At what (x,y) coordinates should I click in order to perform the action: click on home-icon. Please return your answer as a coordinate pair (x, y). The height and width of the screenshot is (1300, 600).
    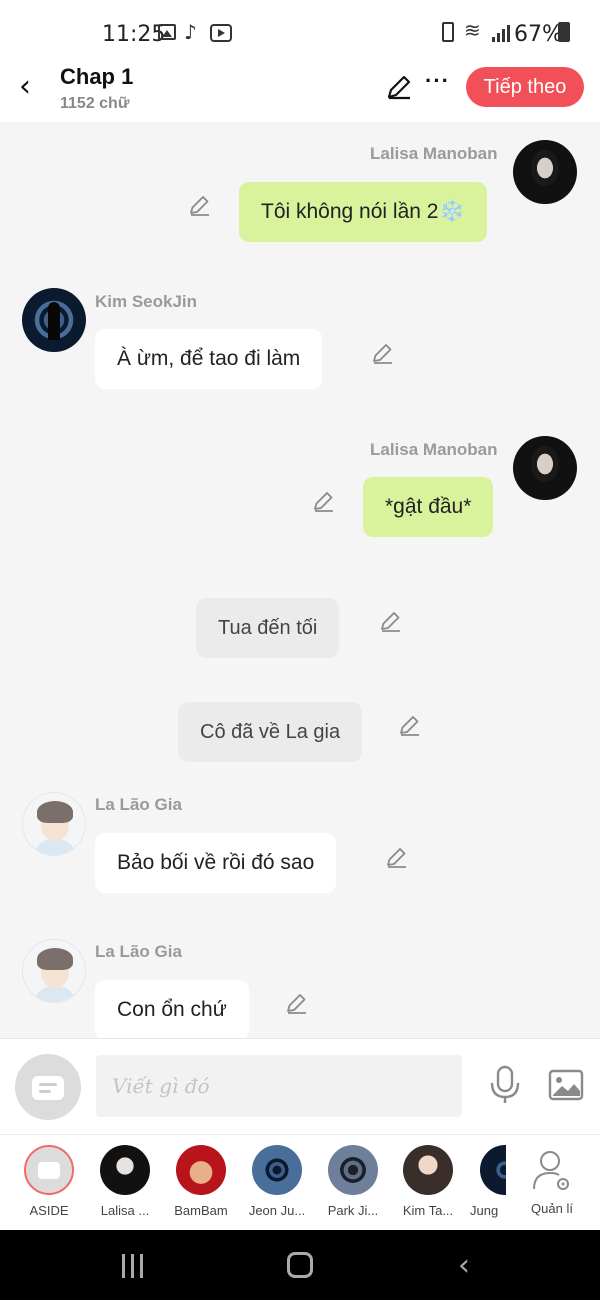
    Looking at the image, I should click on (300, 1265).